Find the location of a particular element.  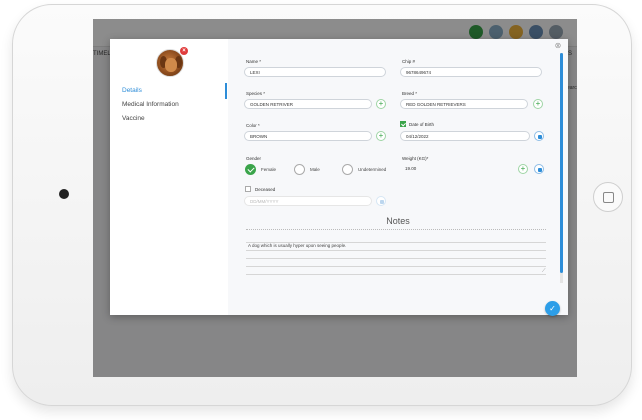

date-of-birth-label: Date of Birth is located at coordinates (422, 124).